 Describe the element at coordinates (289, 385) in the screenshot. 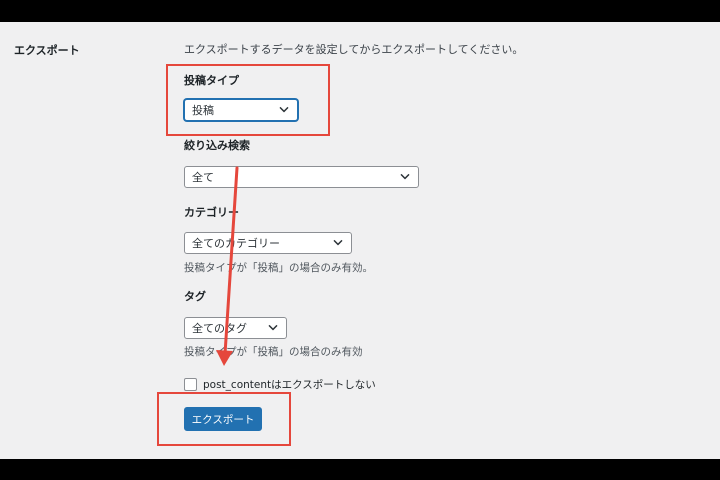

I see `exclude-content-label: post_contentはエクスポートしない` at that location.